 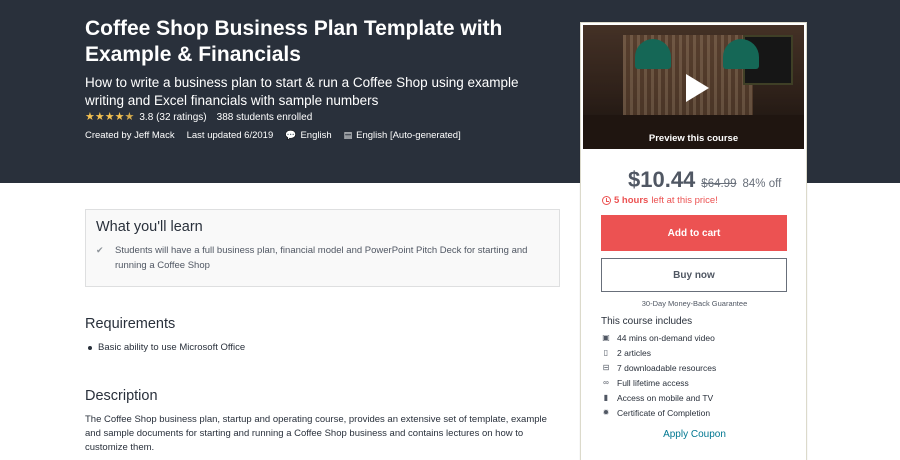 What do you see at coordinates (762, 184) in the screenshot?
I see `discount-percent: 84% off` at bounding box center [762, 184].